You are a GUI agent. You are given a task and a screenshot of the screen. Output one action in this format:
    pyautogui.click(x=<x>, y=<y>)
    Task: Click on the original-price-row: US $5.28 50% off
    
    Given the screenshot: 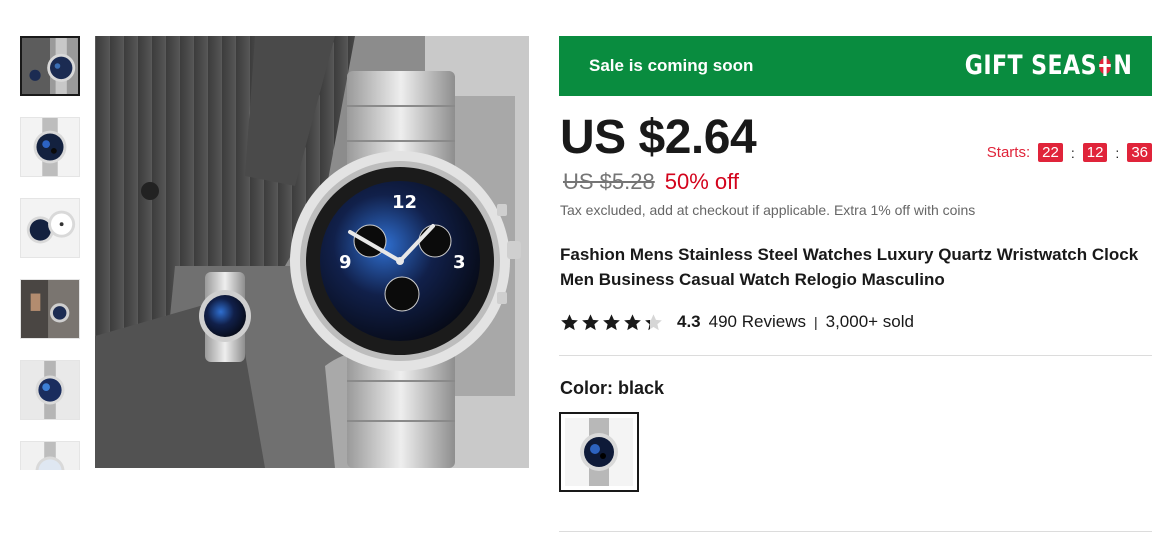 What is the action you would take?
    pyautogui.click(x=651, y=182)
    